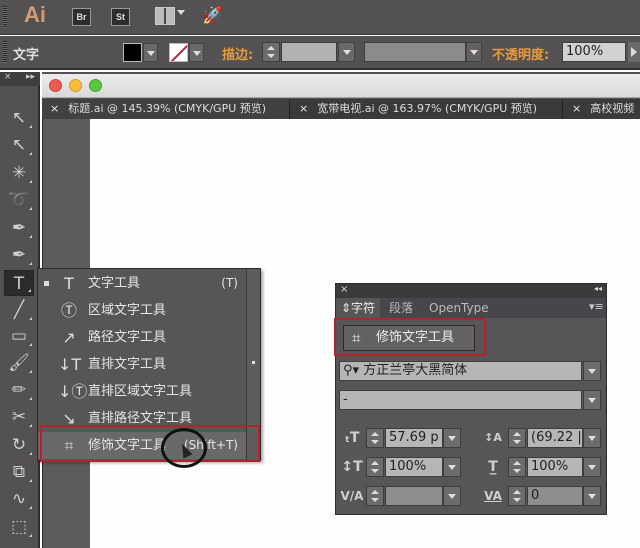  Describe the element at coordinates (452, 438) in the screenshot. I see `font-size-dropdown` at that location.